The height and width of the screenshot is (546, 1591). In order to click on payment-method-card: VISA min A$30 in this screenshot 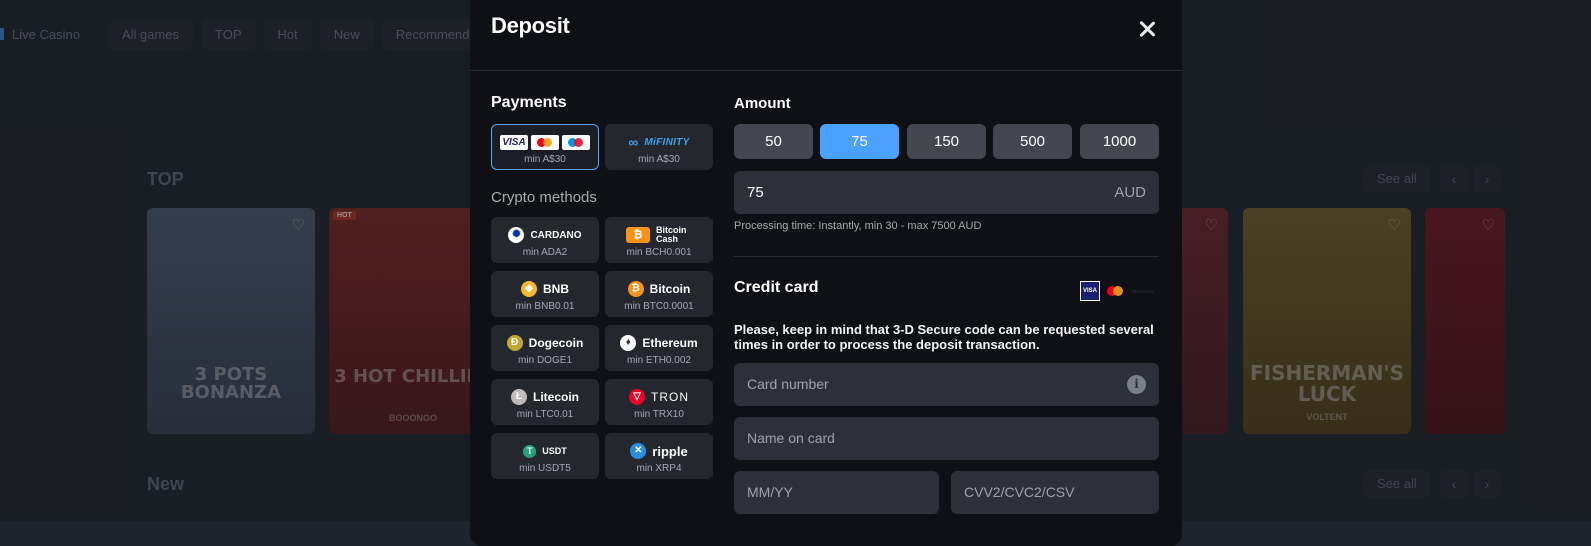, I will do `click(545, 147)`.